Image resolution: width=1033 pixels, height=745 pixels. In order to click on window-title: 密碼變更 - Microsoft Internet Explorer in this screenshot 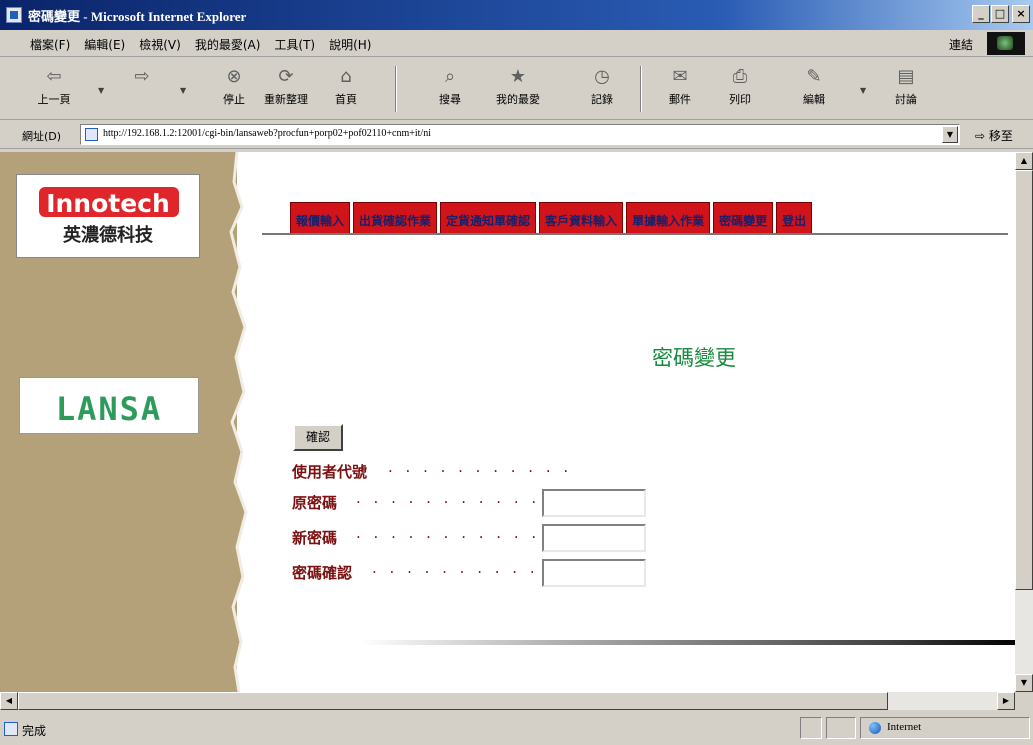, I will do `click(137, 16)`.